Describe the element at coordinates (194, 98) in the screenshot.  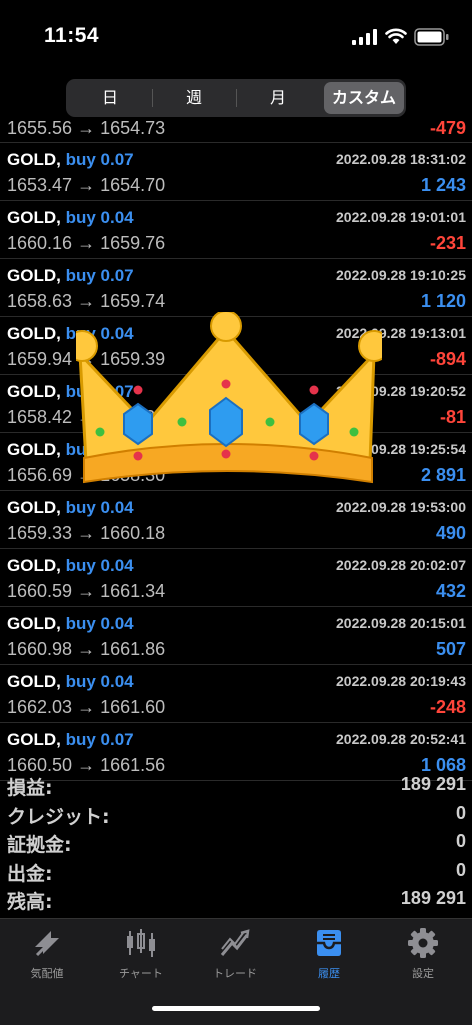
I see `period-week-tab: 週` at that location.